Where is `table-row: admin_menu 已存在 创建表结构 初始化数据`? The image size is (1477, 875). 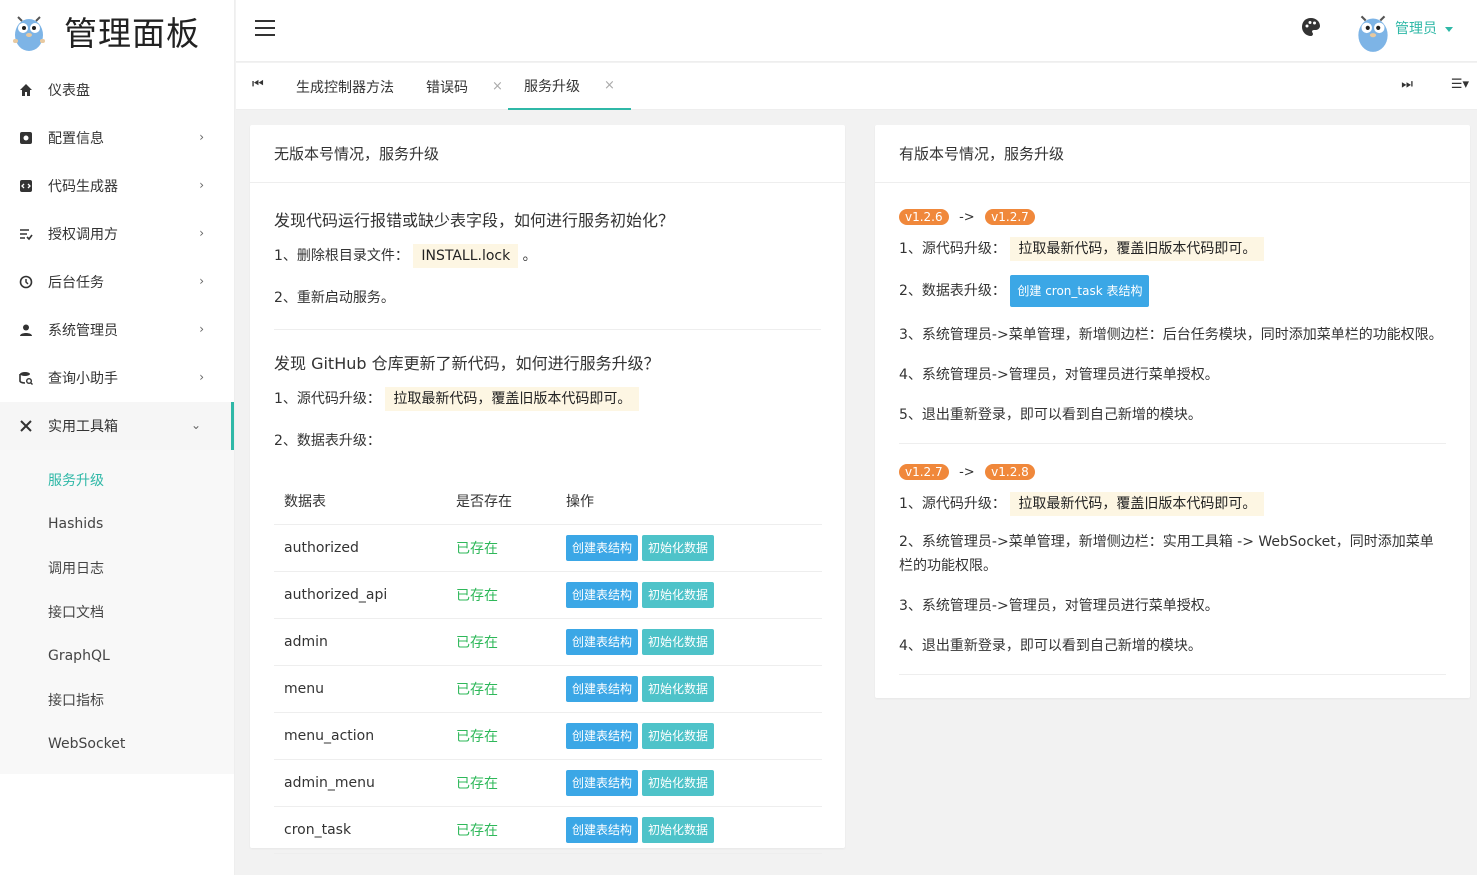
table-row: admin_menu 已存在 创建表结构 初始化数据 is located at coordinates (548, 783).